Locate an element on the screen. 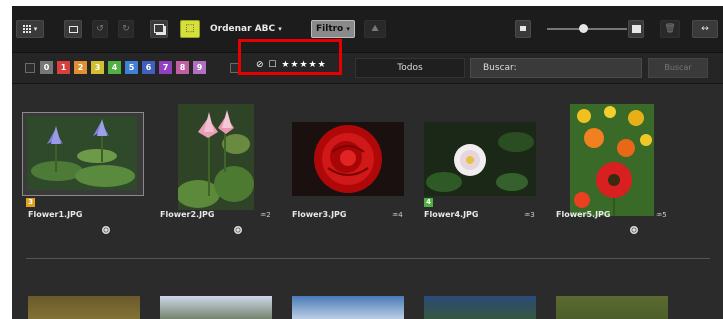  photo-flower3 is located at coordinates (348, 159).